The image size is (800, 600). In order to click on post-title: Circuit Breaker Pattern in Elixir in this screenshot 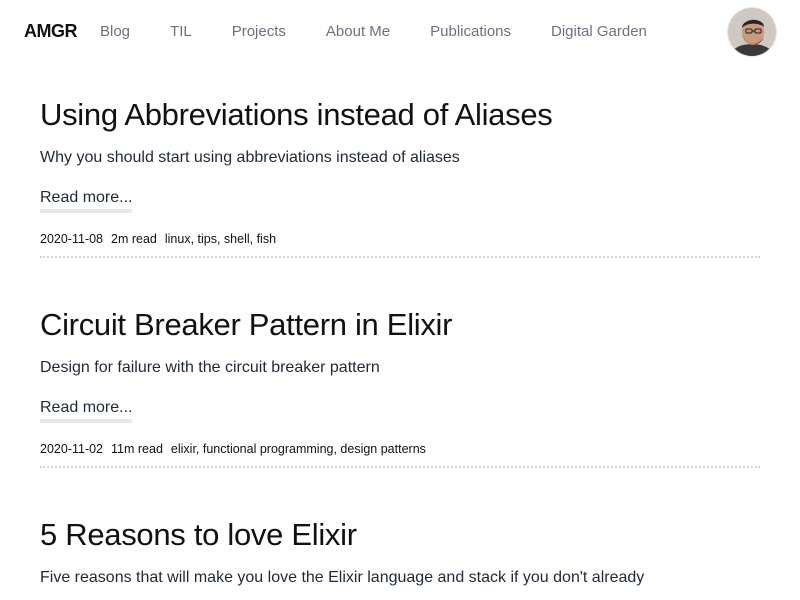, I will do `click(400, 325)`.